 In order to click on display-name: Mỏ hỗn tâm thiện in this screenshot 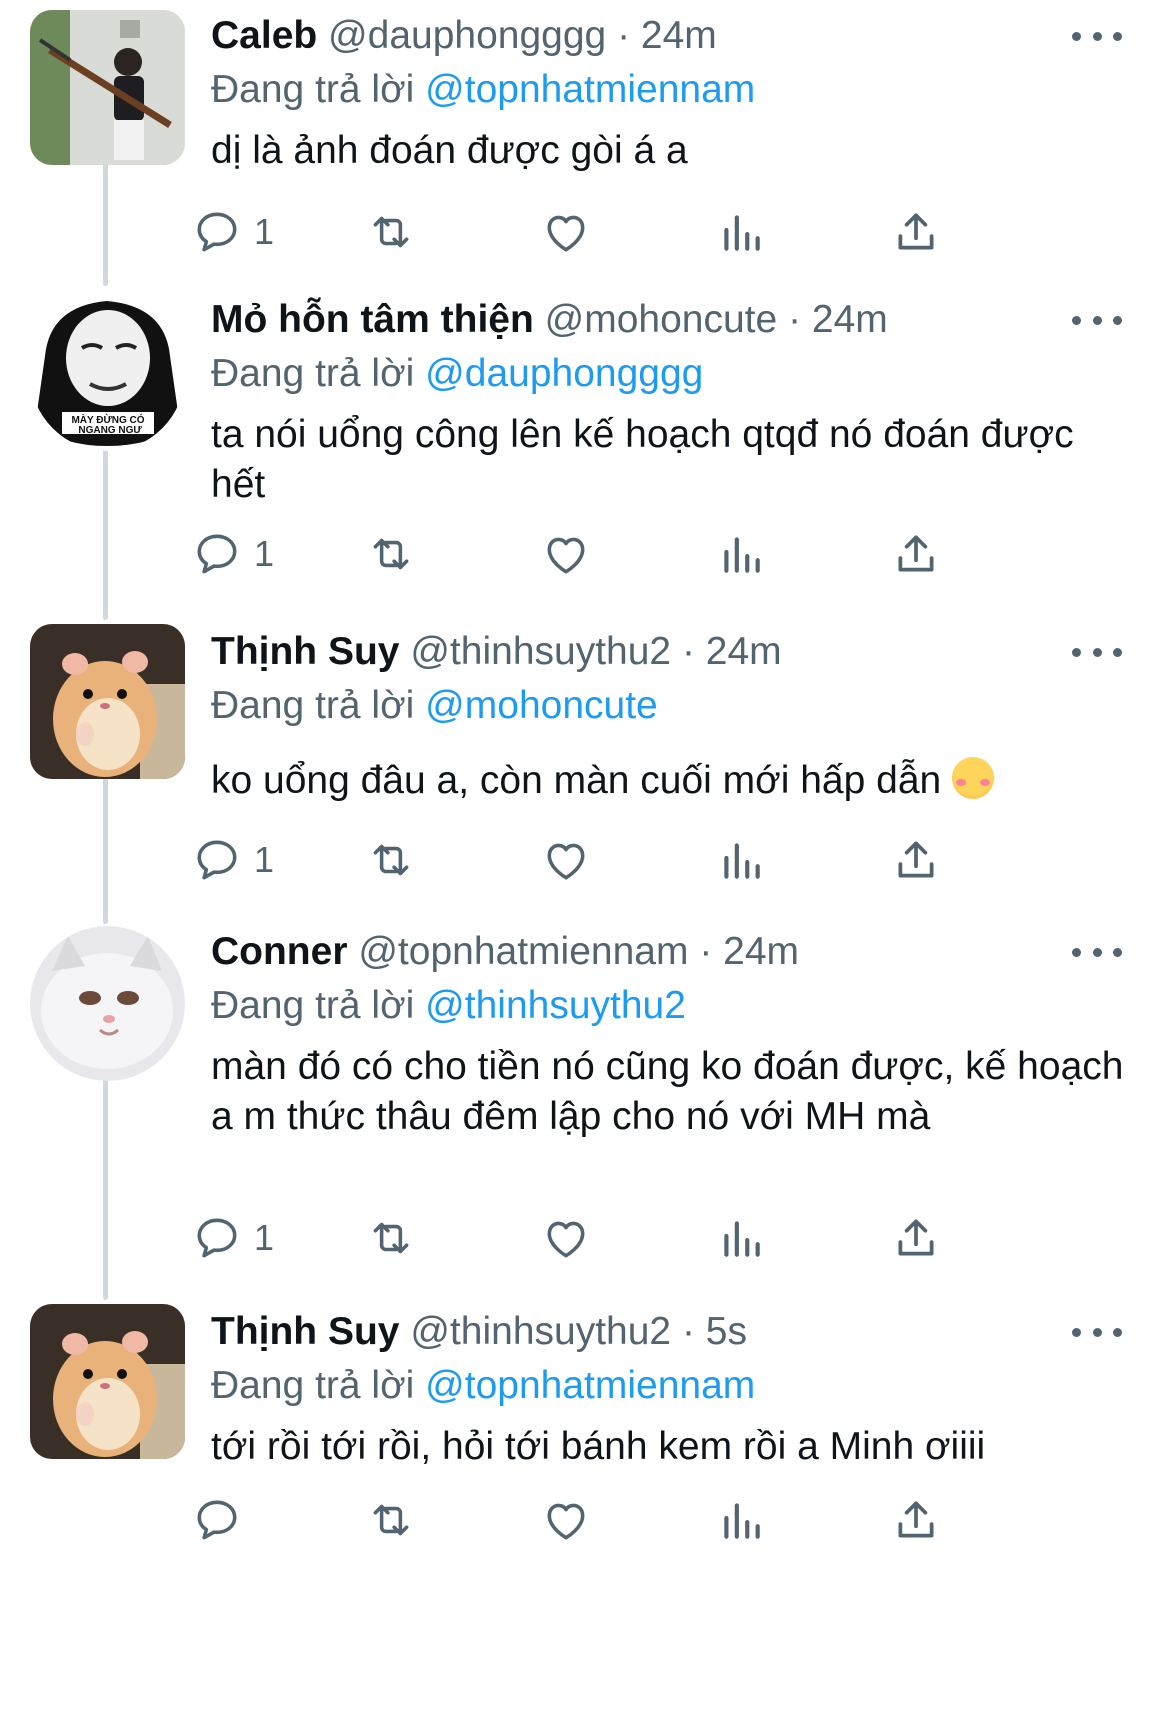, I will do `click(372, 319)`.